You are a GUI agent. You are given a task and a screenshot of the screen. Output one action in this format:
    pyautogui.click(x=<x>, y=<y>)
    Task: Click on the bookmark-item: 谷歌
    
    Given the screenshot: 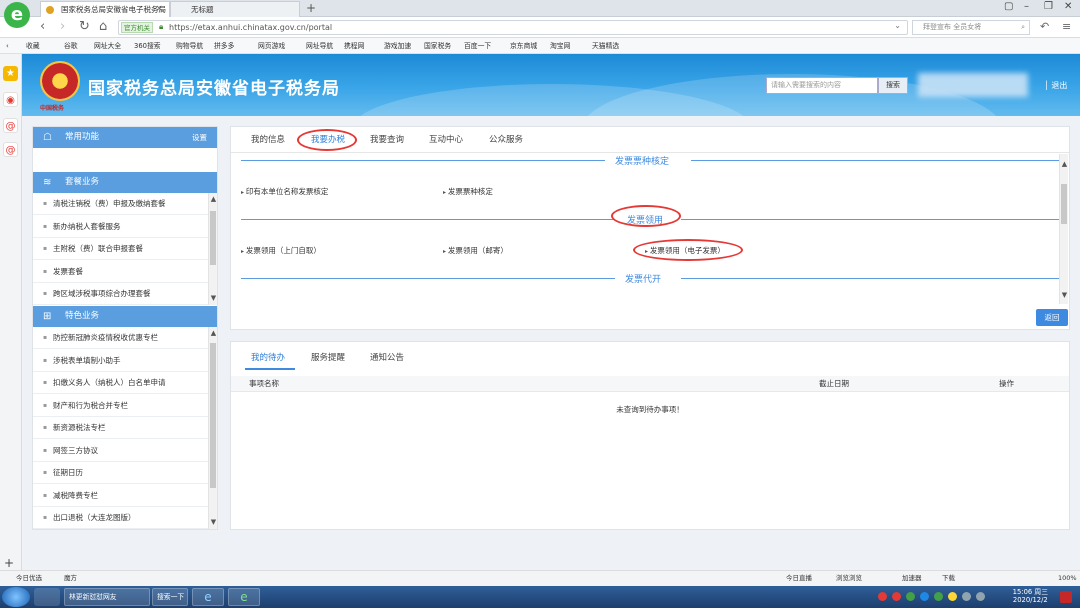 What is the action you would take?
    pyautogui.click(x=71, y=46)
    